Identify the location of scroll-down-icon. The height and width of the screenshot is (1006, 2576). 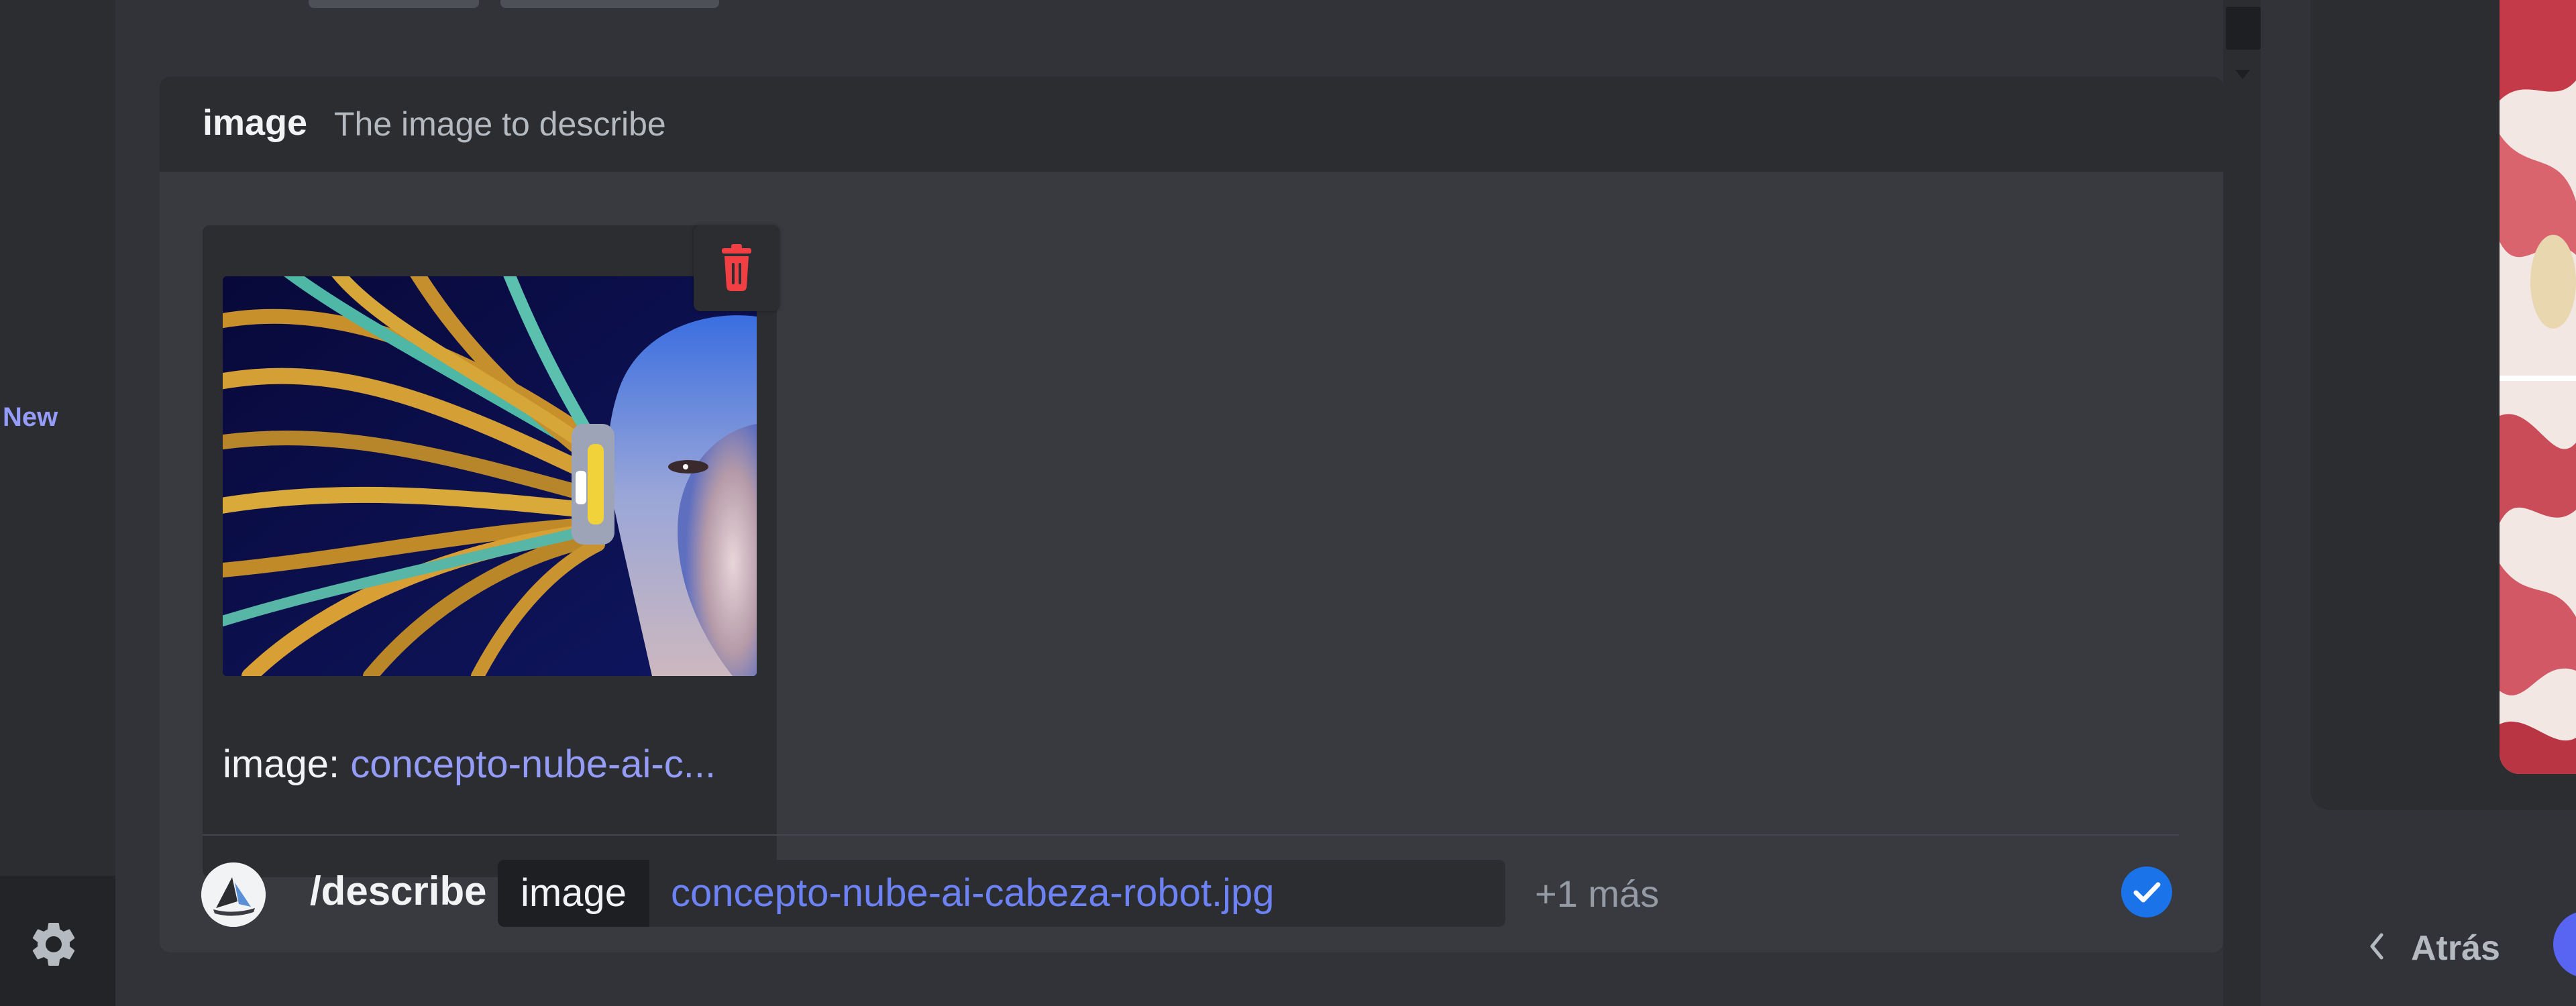
(2242, 74).